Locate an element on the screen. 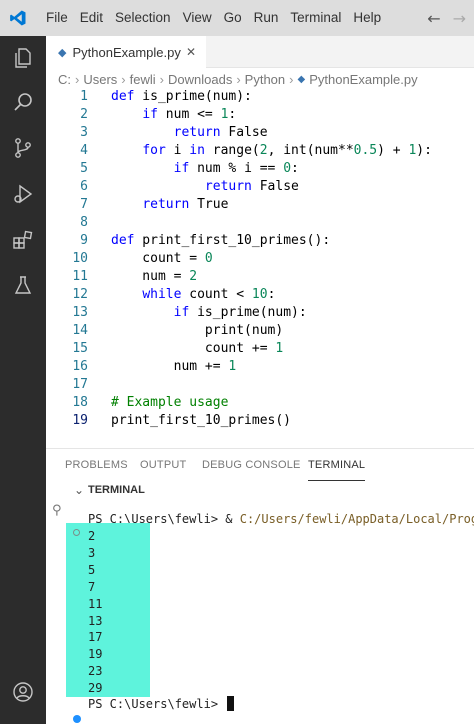  line-number: 4 is located at coordinates (84, 150).